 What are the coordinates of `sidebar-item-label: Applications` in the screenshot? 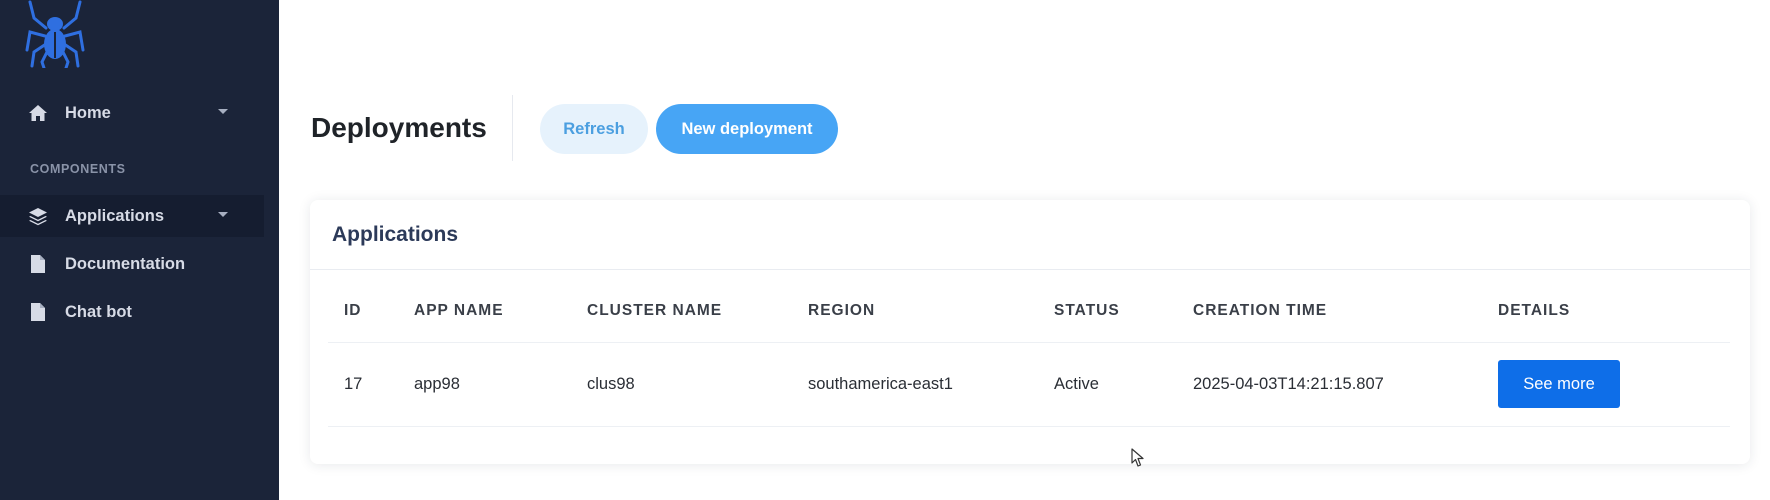 It's located at (115, 215).